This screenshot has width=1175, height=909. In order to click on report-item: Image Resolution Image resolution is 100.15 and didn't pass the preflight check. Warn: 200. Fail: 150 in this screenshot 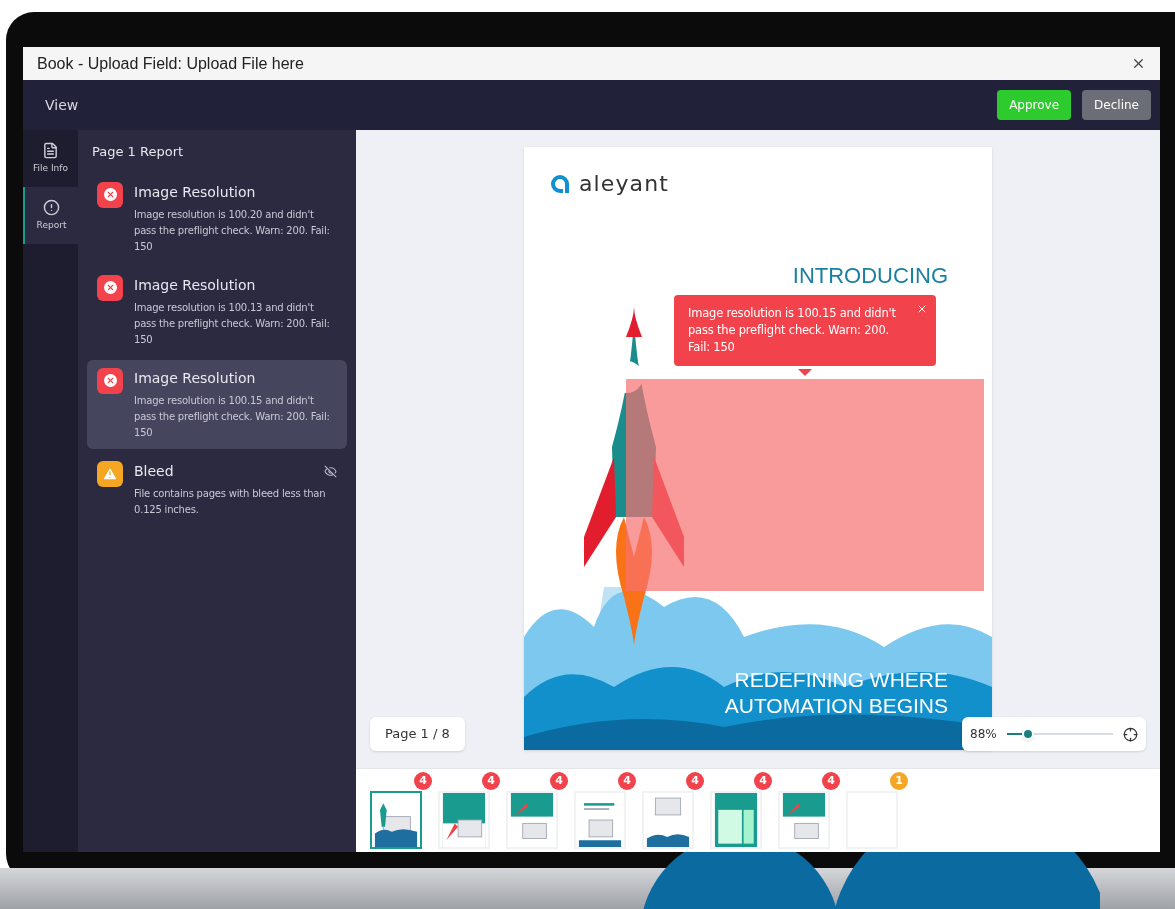, I will do `click(217, 404)`.